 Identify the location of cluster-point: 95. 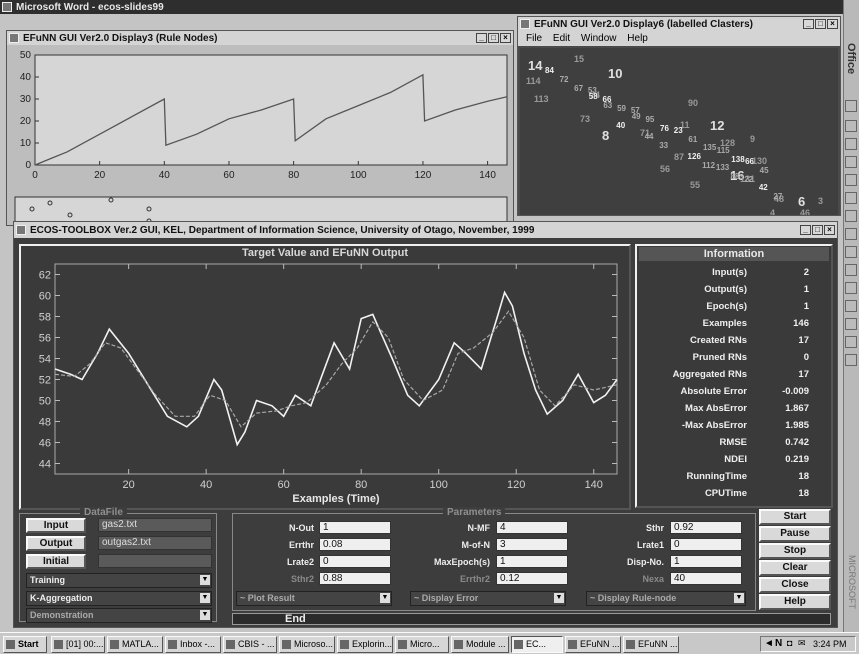
(650, 119).